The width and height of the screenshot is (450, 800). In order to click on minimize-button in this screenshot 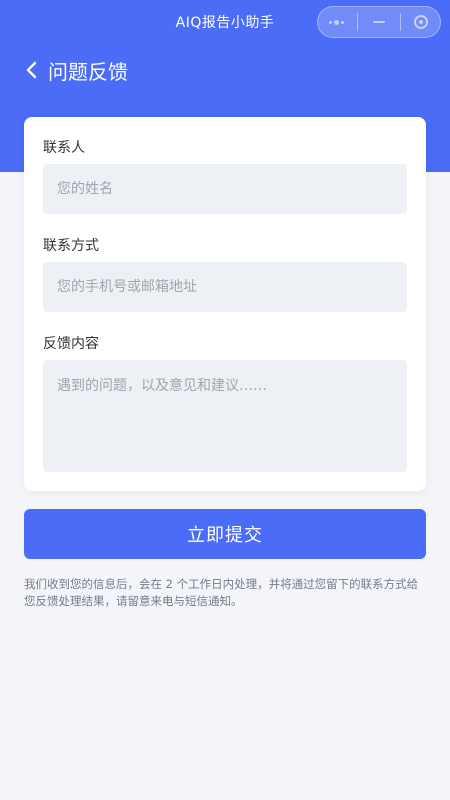, I will do `click(379, 22)`.